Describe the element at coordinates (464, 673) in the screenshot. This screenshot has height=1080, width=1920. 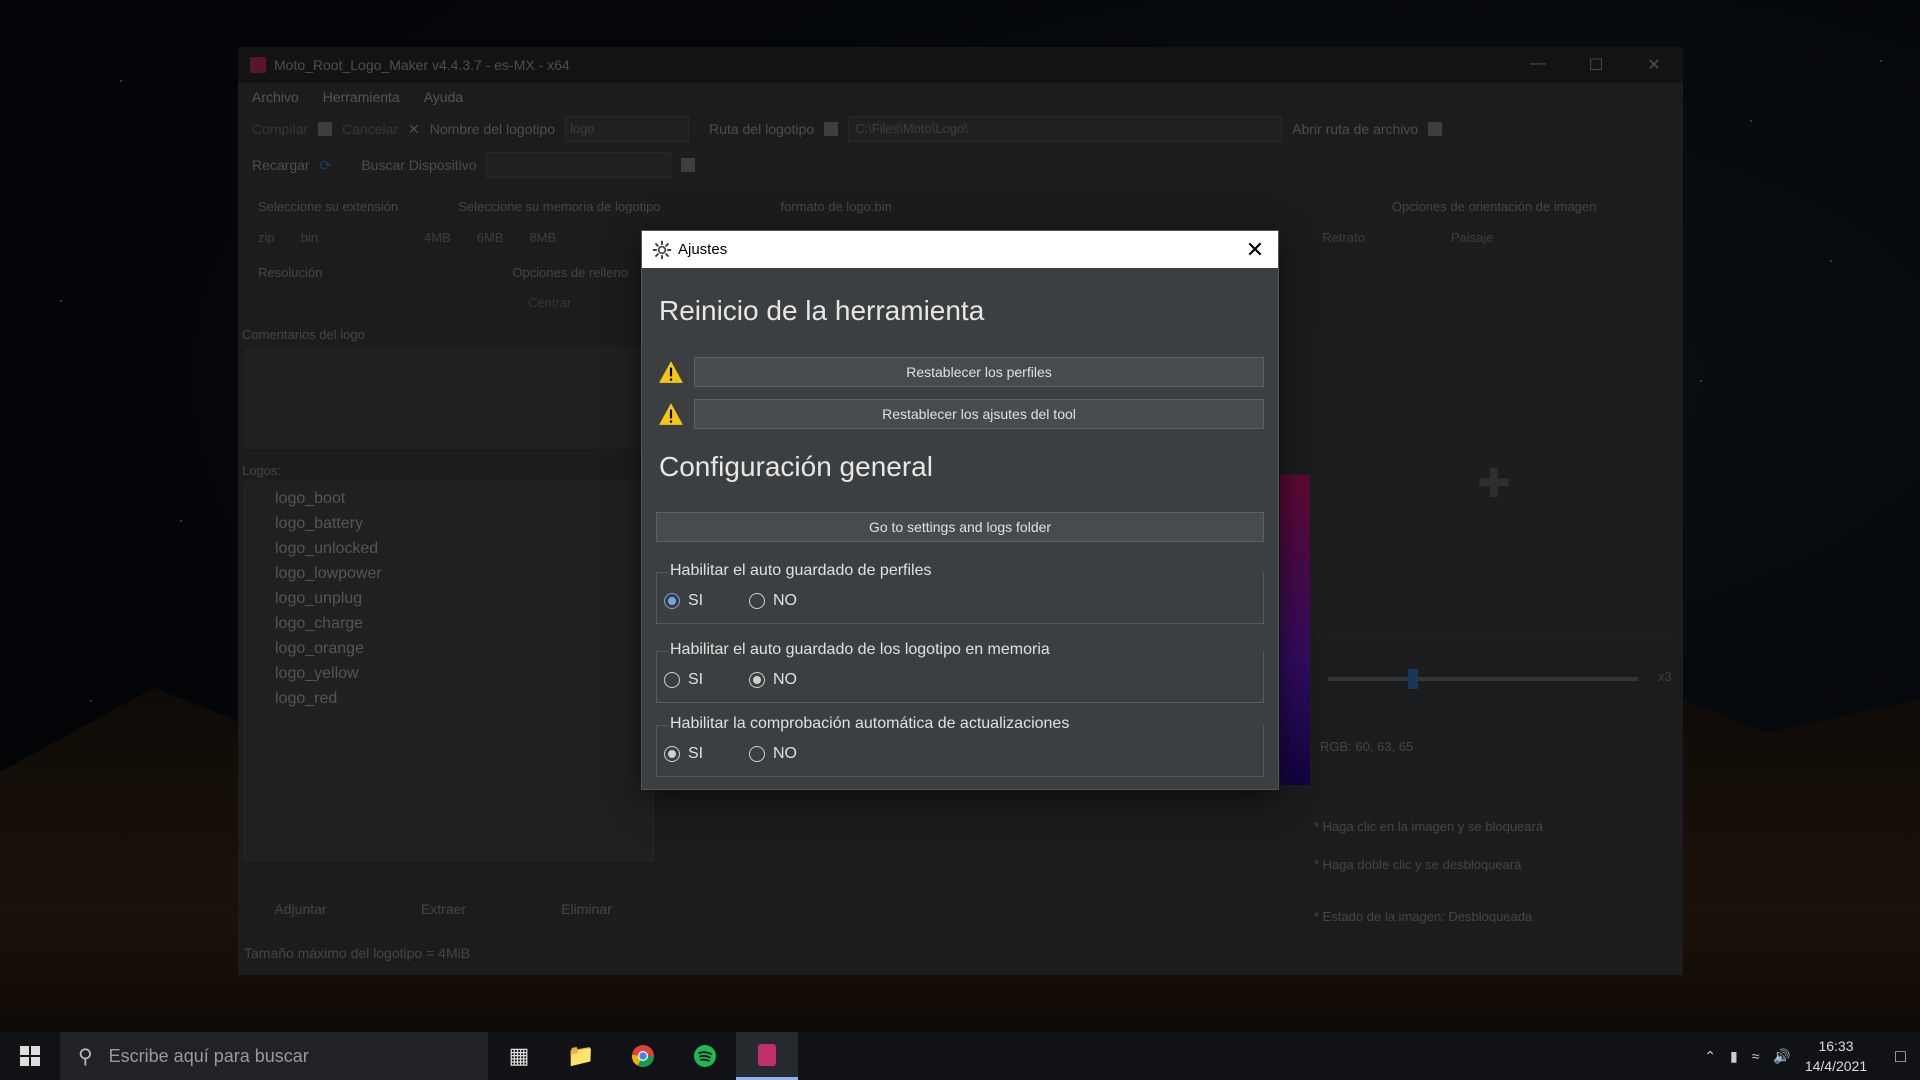
I see `list-item: logo_yellow` at that location.